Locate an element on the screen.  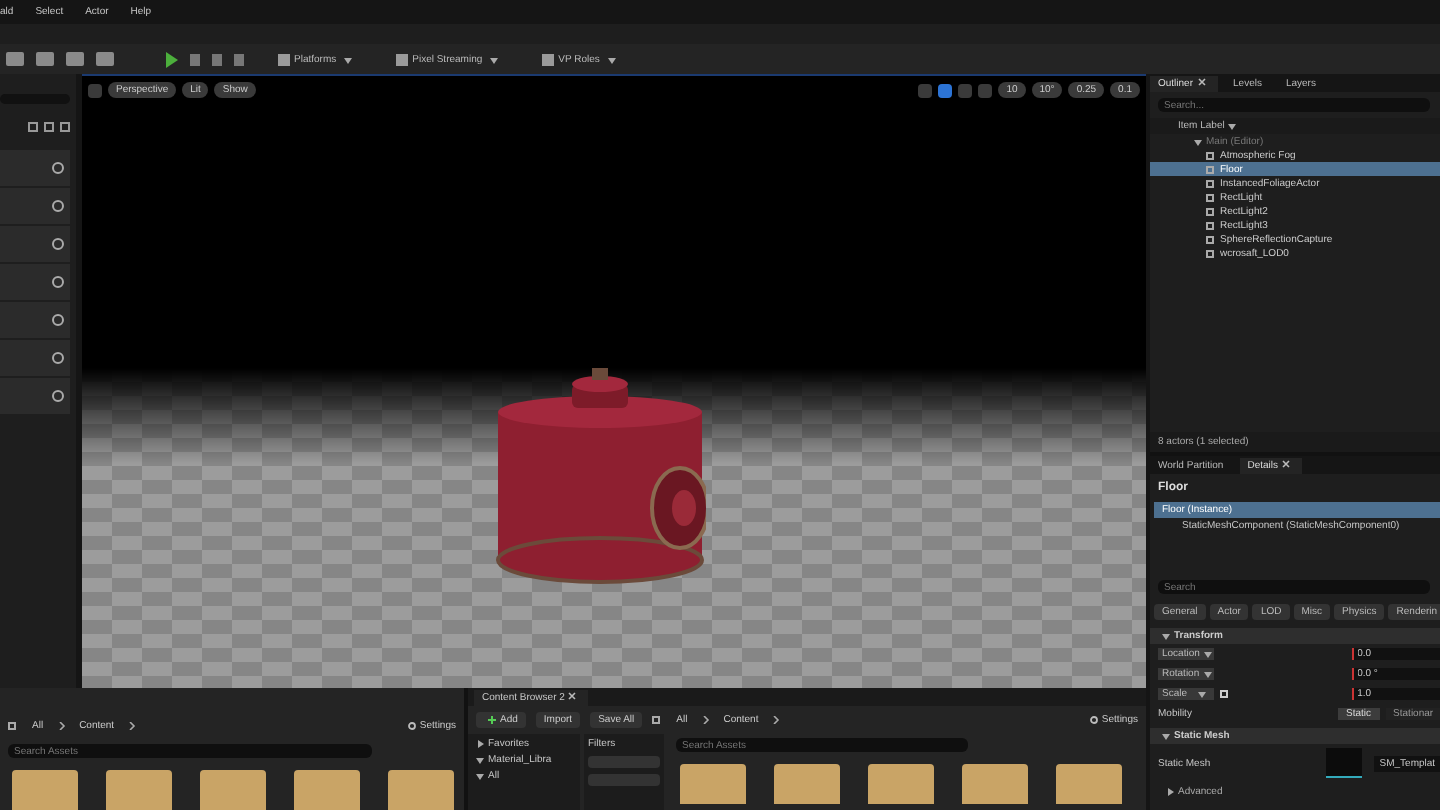
mesh-thumbnail is located at coordinates (1343, 763).